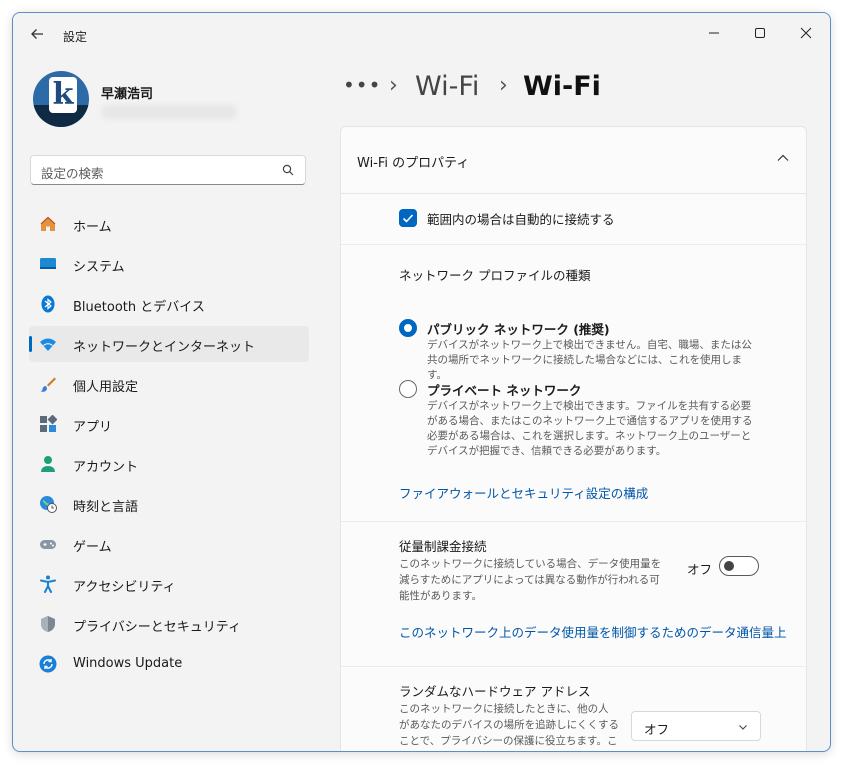 The height and width of the screenshot is (764, 842). What do you see at coordinates (447, 86) in the screenshot?
I see `breadcrumb-parent-link: Wi-Fi` at bounding box center [447, 86].